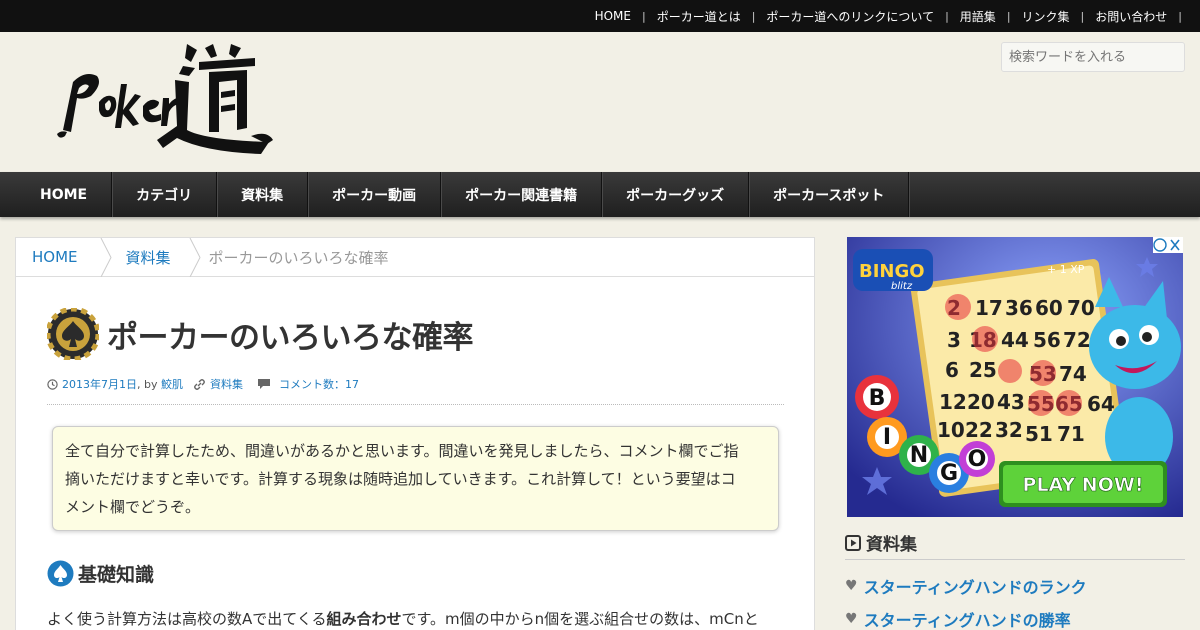 This screenshot has height=630, width=1200. I want to click on bingo-ball-letter: O, so click(977, 459).